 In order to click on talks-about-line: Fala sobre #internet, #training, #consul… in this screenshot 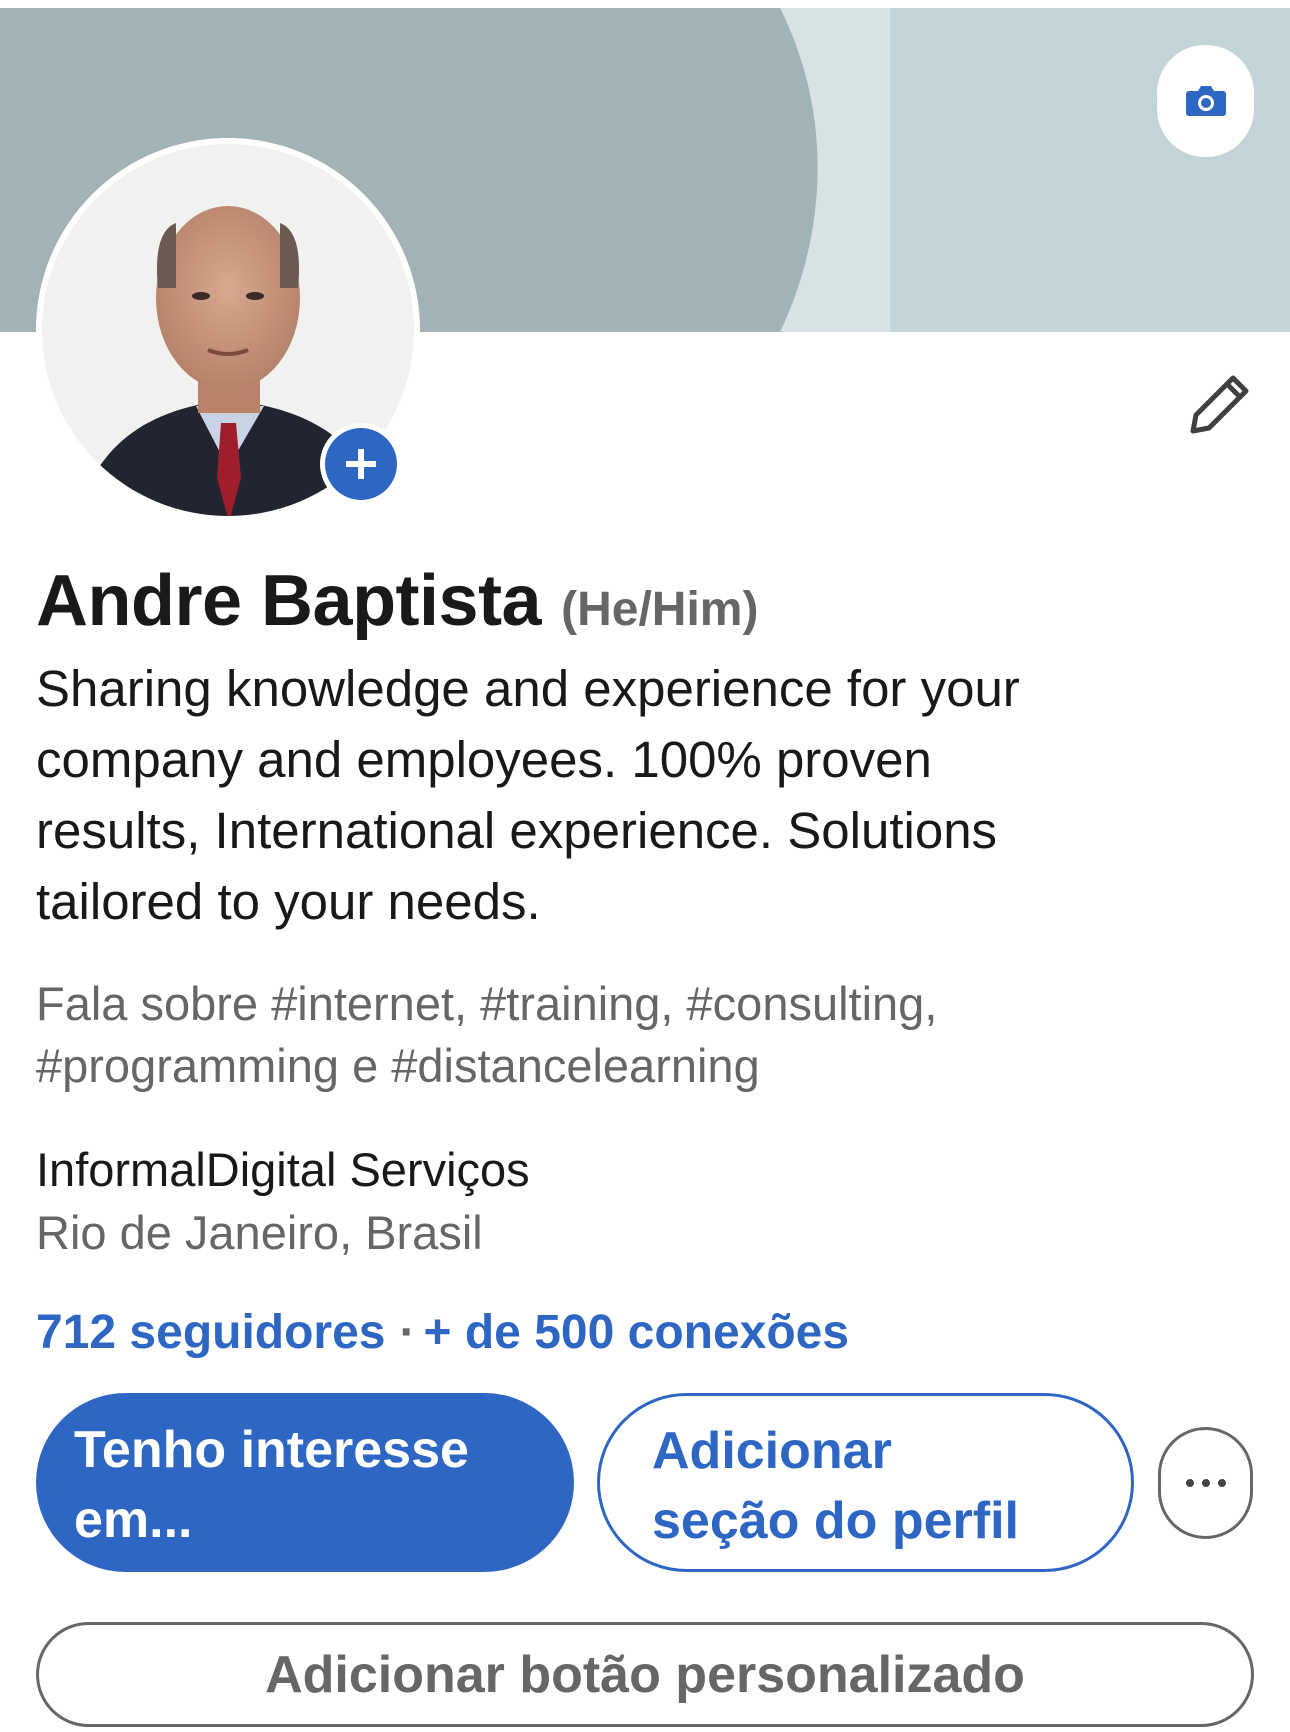, I will do `click(487, 1003)`.